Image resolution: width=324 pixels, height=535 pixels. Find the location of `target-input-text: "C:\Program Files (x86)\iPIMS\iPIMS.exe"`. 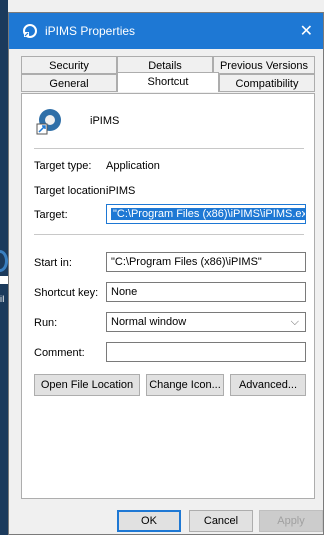

target-input-text: "C:\Program Files (x86)\iPIMS\iPIMS.exe" is located at coordinates (208, 214).